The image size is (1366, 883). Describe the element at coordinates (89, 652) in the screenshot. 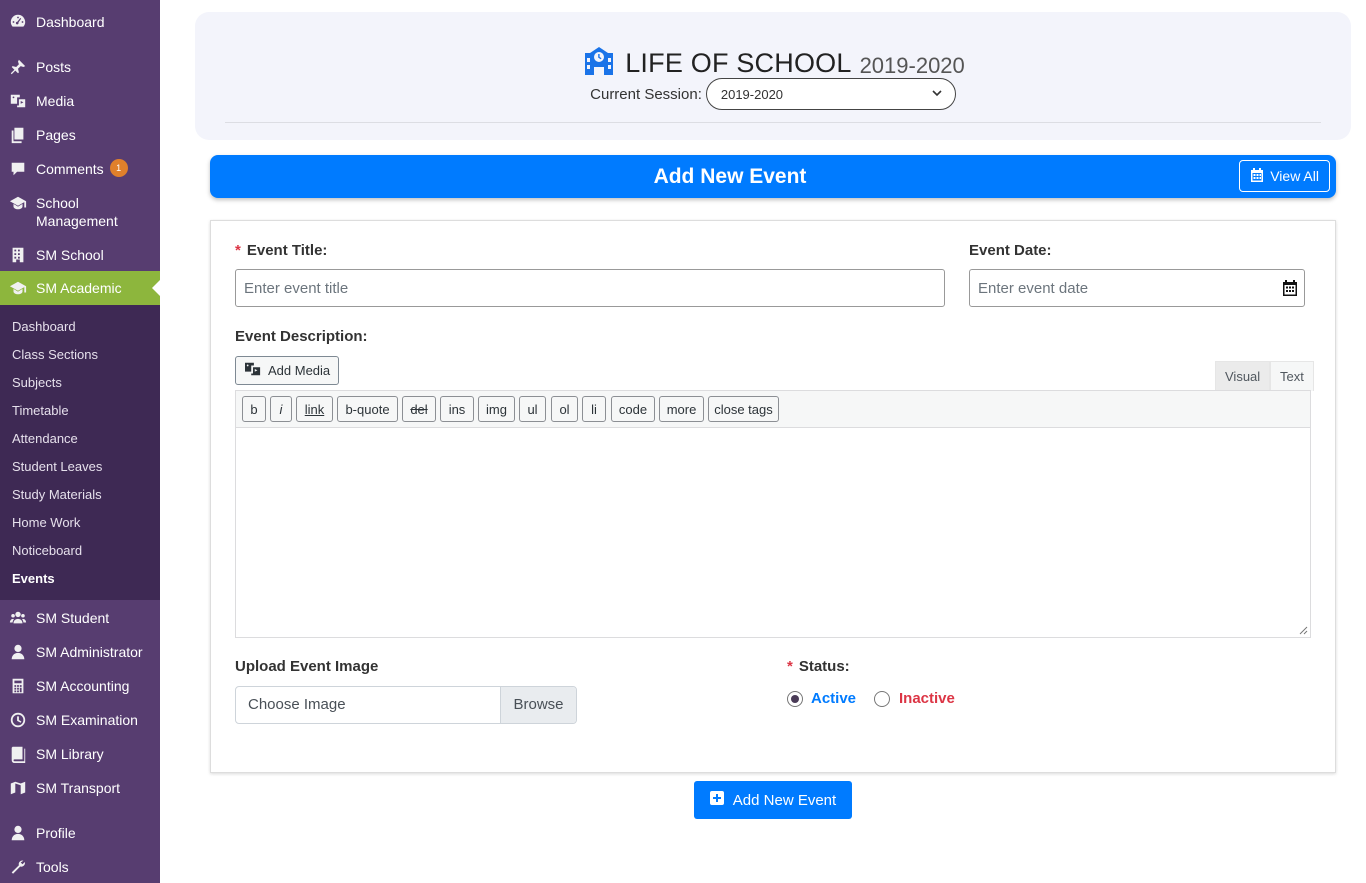

I see `menu-label: SM Administrator` at that location.